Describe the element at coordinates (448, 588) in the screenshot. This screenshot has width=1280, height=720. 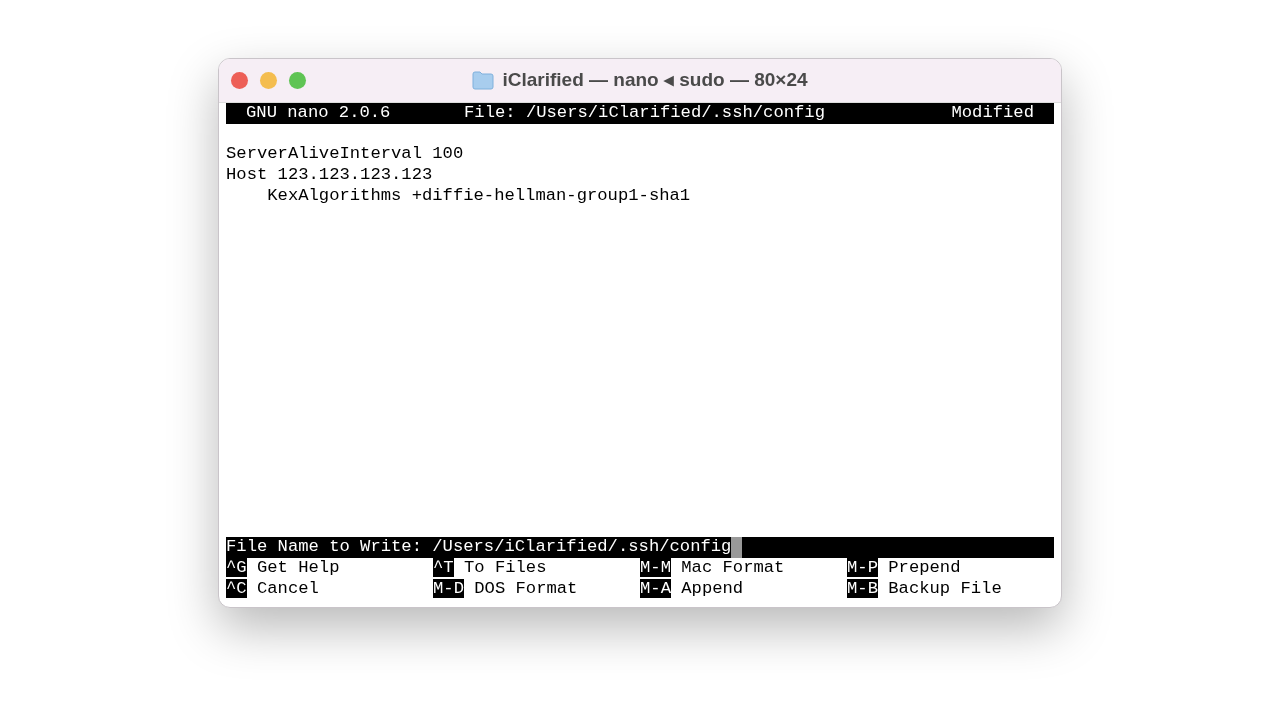
I see `shortcut-key: M-D` at that location.